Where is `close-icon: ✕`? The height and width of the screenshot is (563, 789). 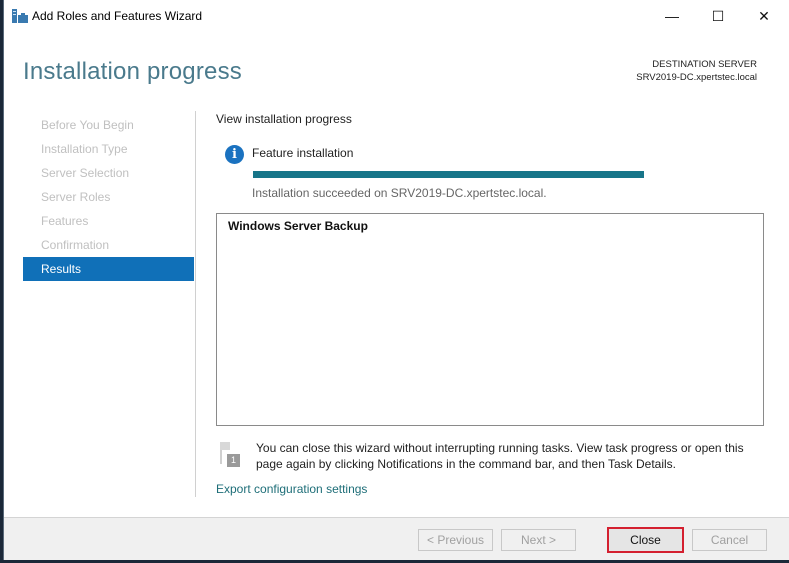
close-icon: ✕ is located at coordinates (764, 15).